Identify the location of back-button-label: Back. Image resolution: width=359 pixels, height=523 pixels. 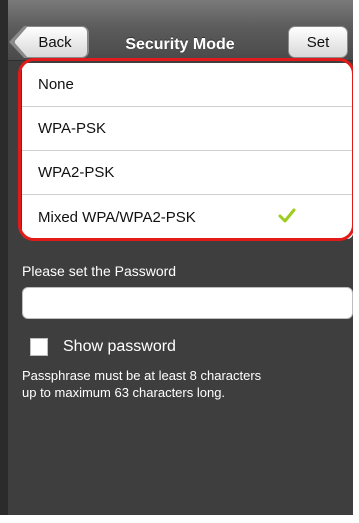
(55, 42).